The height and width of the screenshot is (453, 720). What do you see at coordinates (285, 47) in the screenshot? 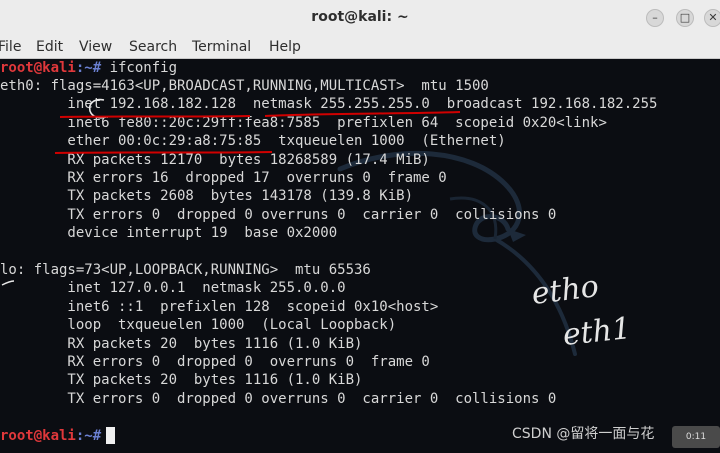
I see `menu-help: Help` at bounding box center [285, 47].